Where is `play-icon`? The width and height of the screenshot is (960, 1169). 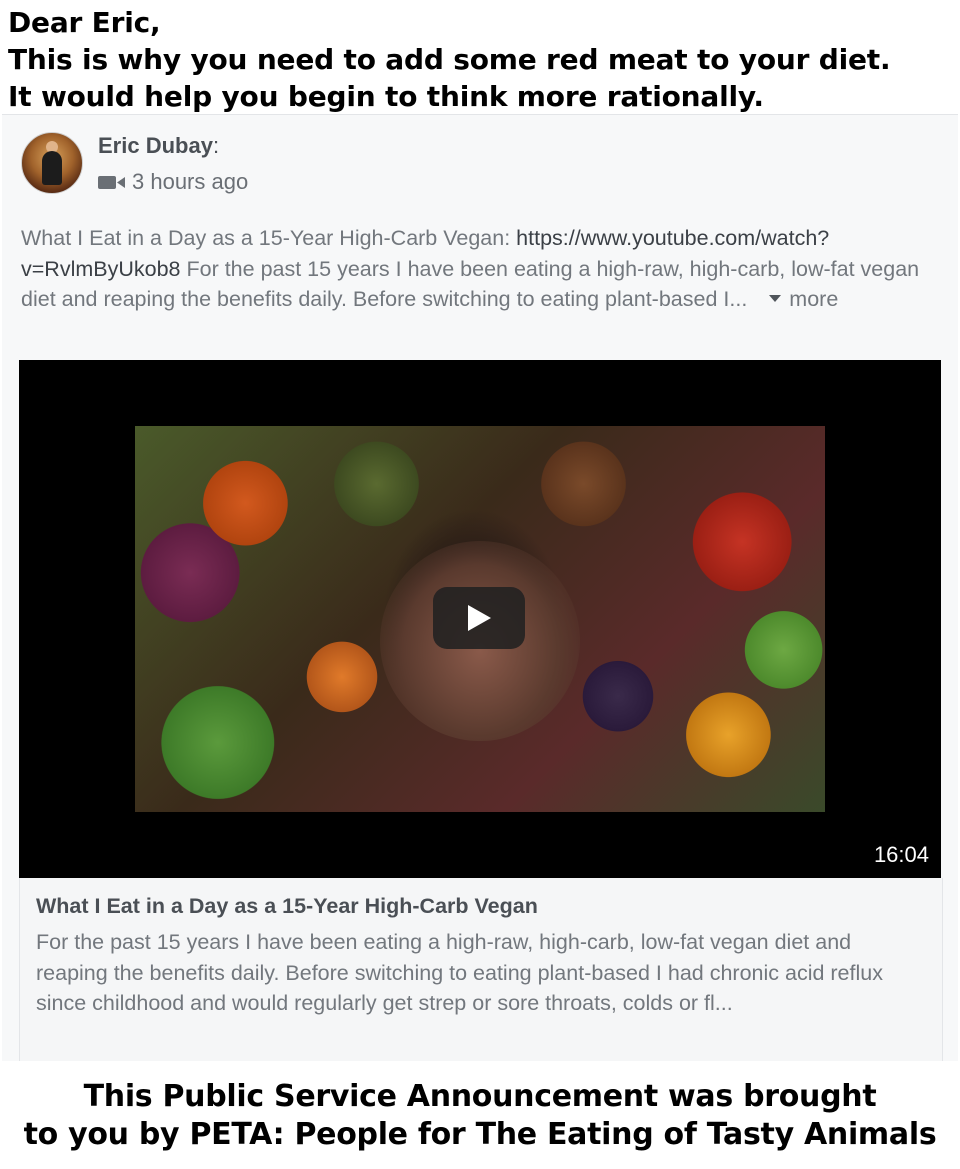 play-icon is located at coordinates (479, 618).